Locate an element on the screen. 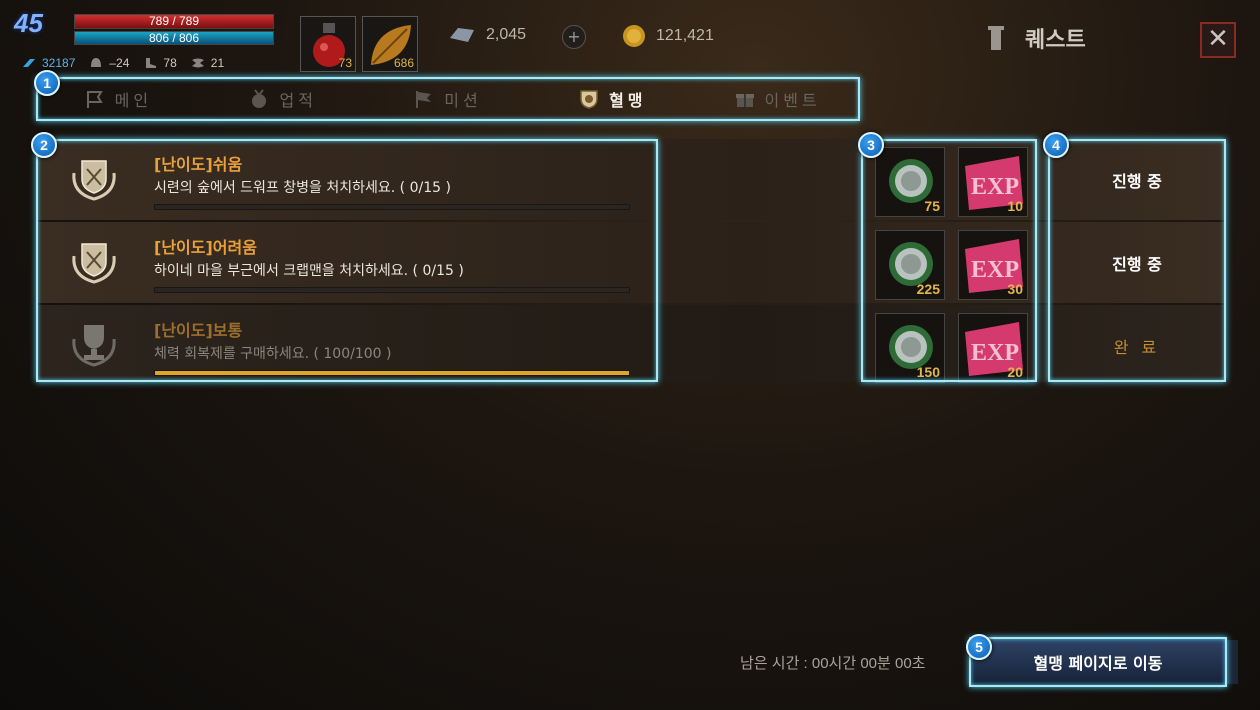 Image resolution: width=1260 pixels, height=710 pixels. close-button: ✕ is located at coordinates (1218, 40).